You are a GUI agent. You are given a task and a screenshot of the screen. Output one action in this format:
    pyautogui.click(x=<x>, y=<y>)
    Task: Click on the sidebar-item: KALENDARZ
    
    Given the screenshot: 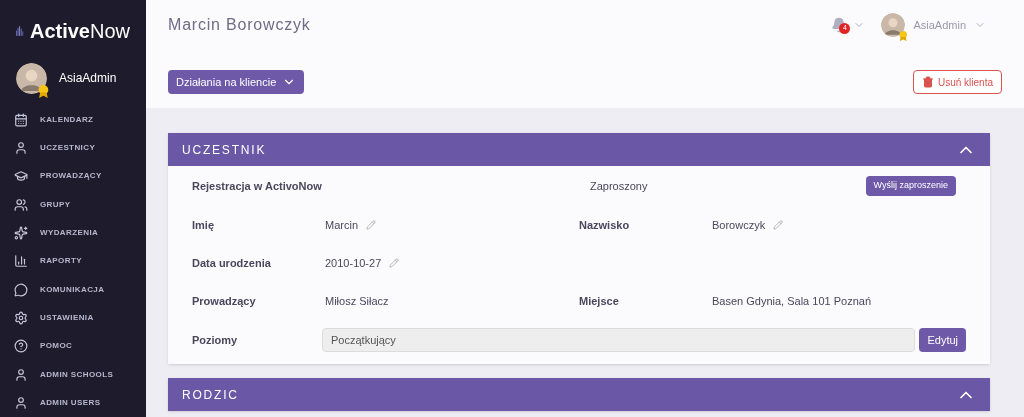 What is the action you would take?
    pyautogui.click(x=73, y=120)
    